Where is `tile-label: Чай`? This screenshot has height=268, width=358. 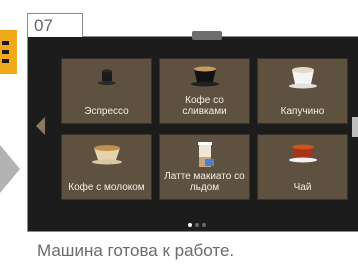
tile-label: Чай is located at coordinates (302, 187).